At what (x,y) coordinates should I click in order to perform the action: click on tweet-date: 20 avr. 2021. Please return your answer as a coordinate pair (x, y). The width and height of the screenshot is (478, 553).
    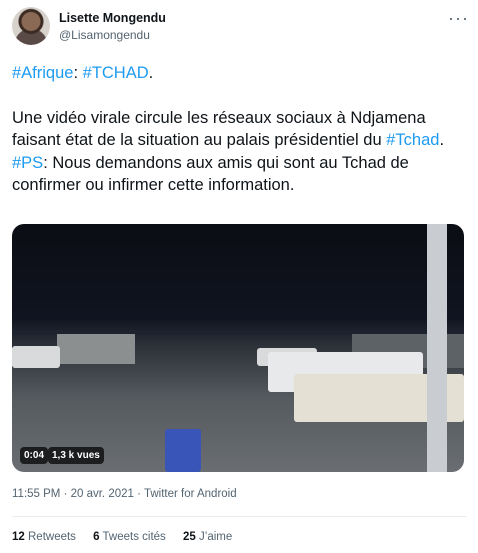
    Looking at the image, I should click on (102, 494).